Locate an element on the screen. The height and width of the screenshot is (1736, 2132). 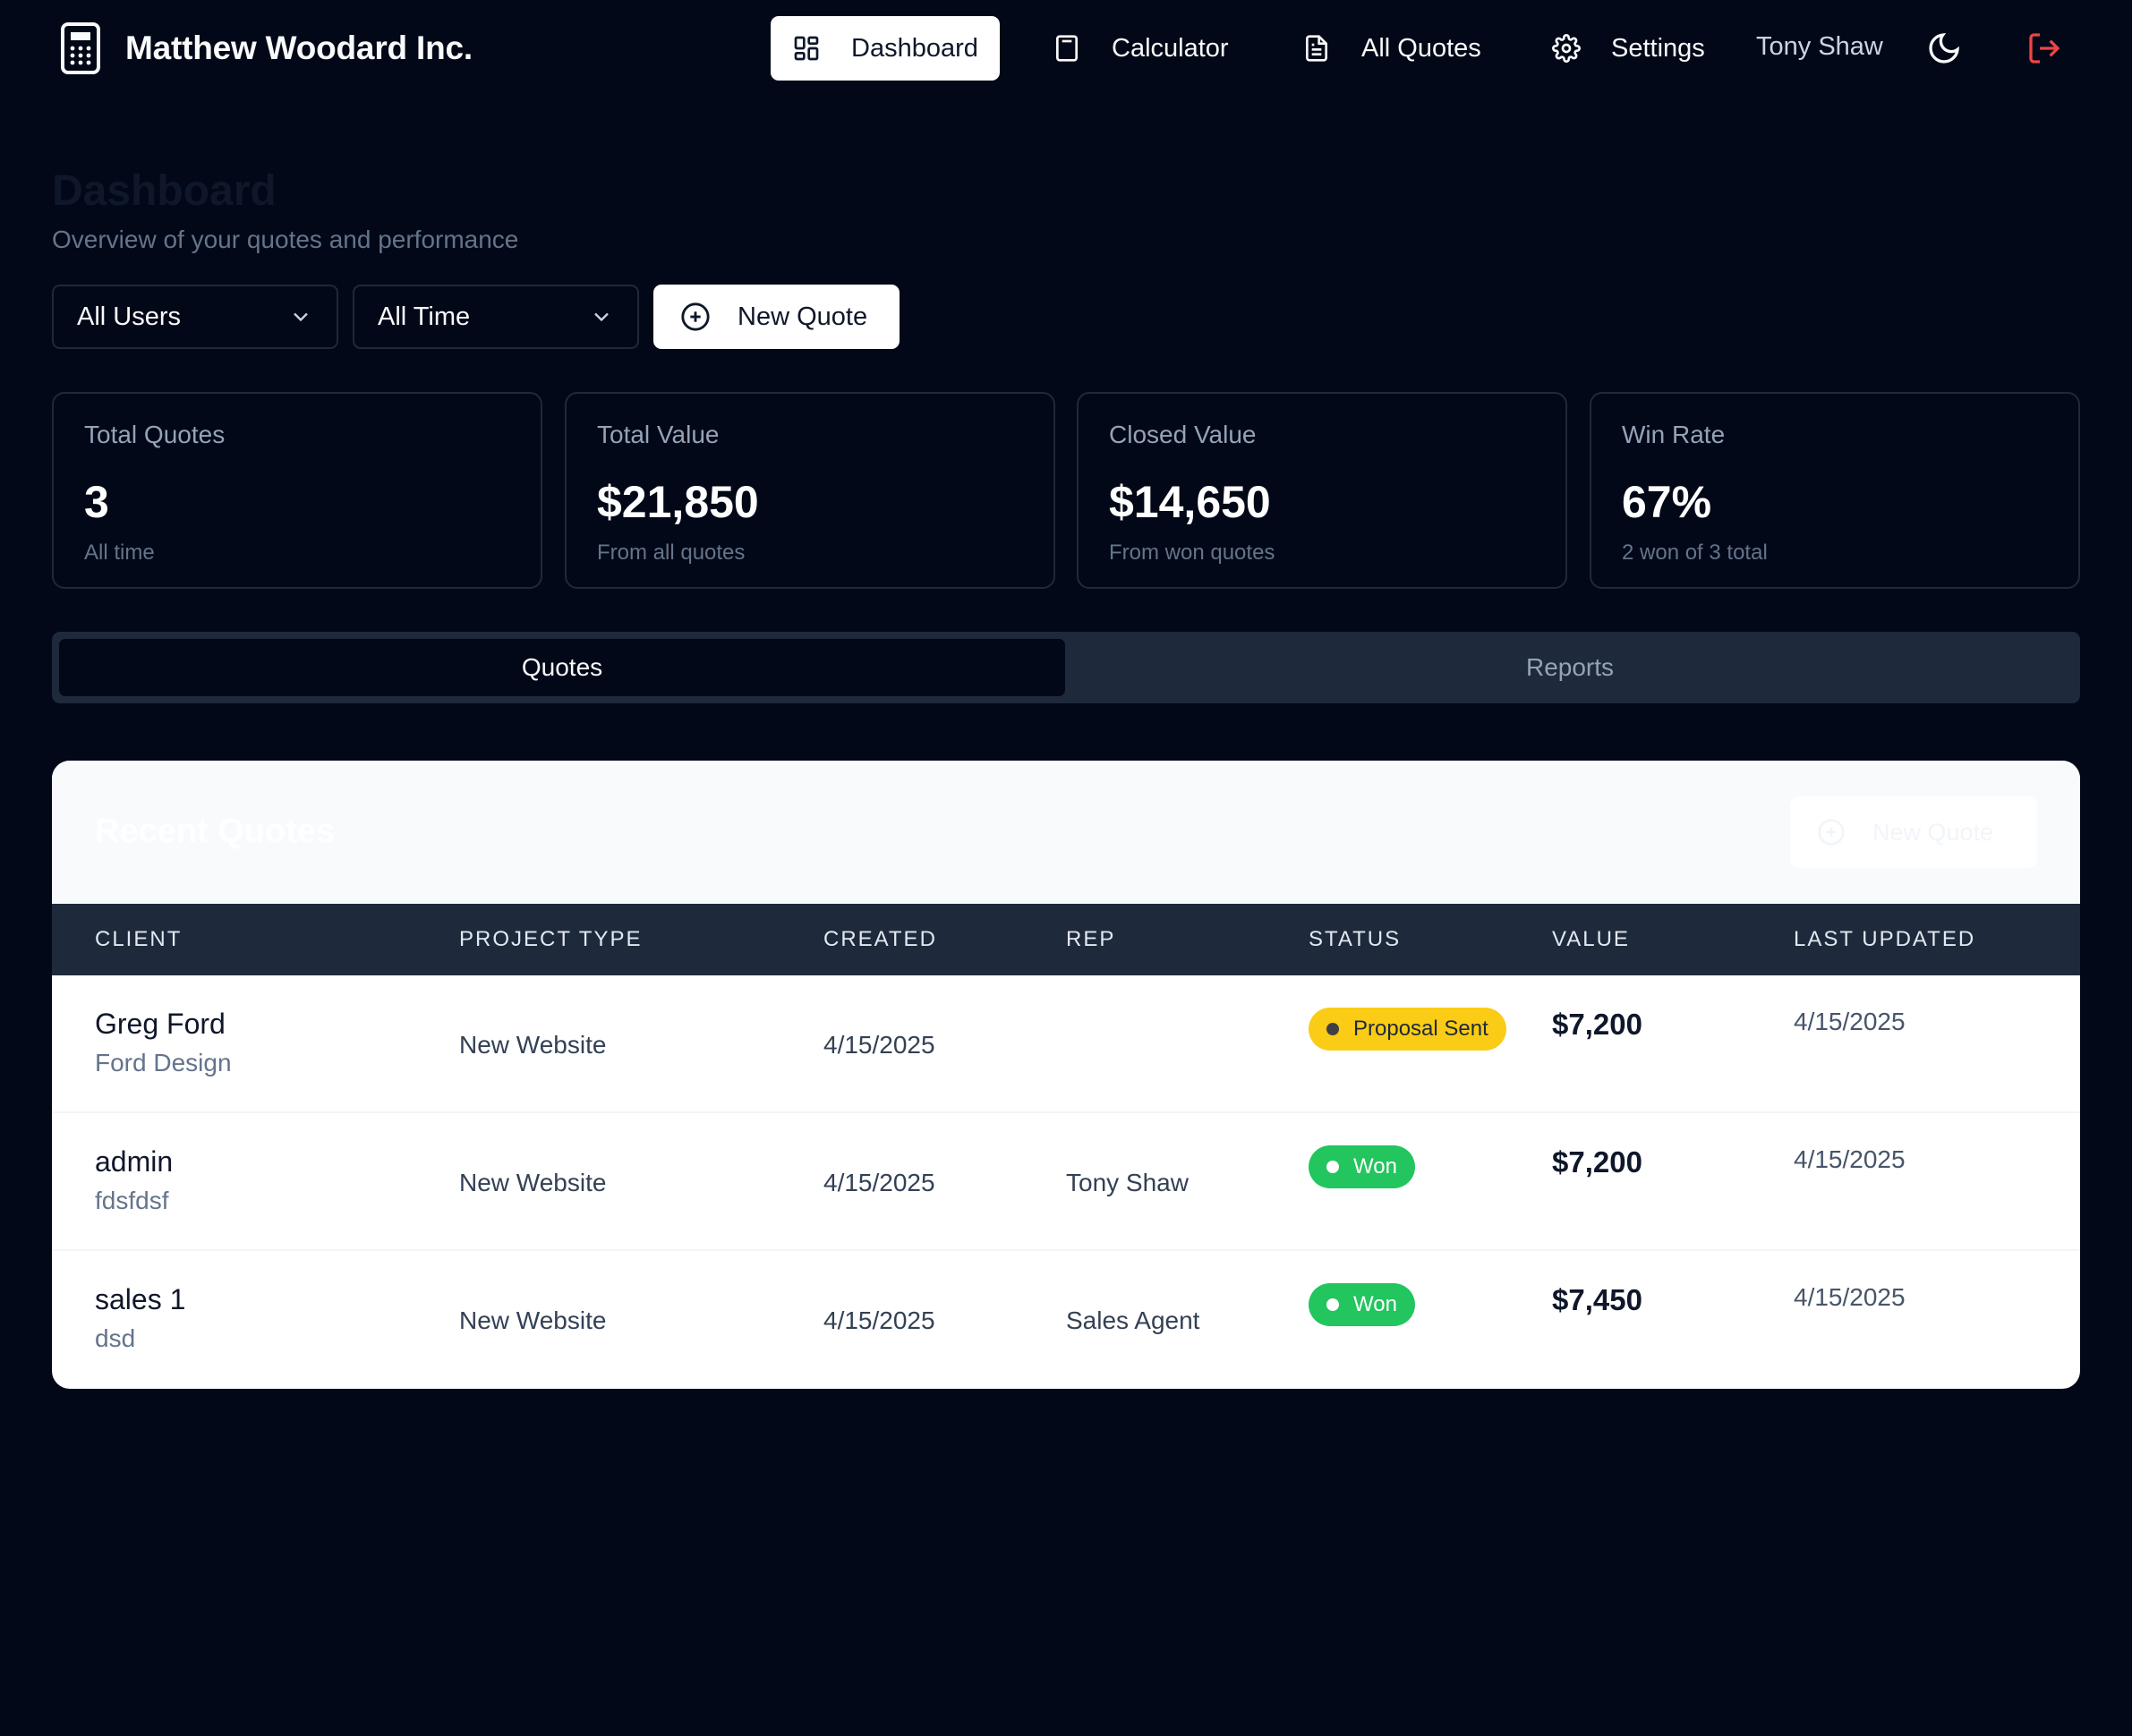
nav-dashboard-label: Dashboard is located at coordinates (915, 48).